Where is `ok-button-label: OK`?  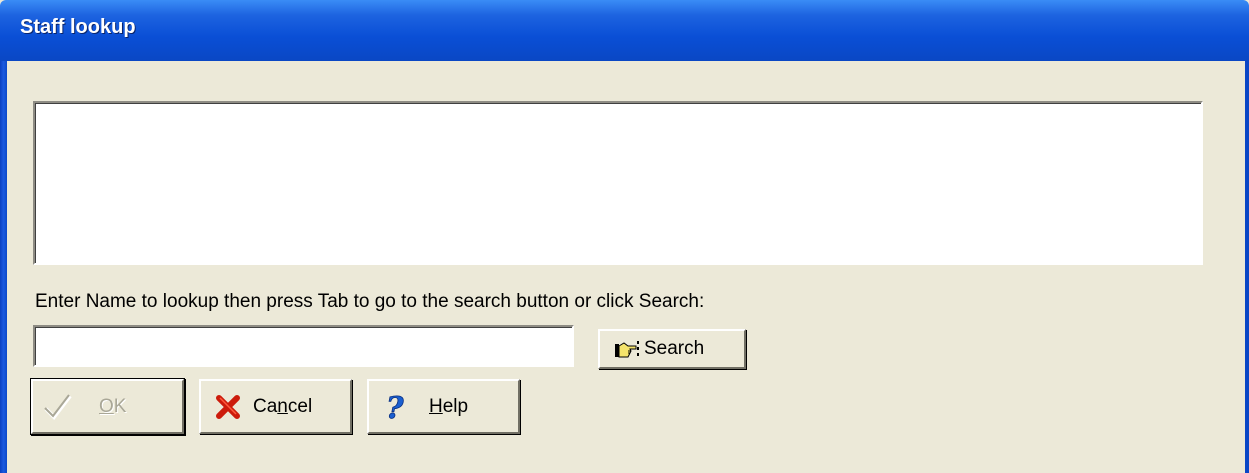
ok-button-label: OK is located at coordinates (113, 406).